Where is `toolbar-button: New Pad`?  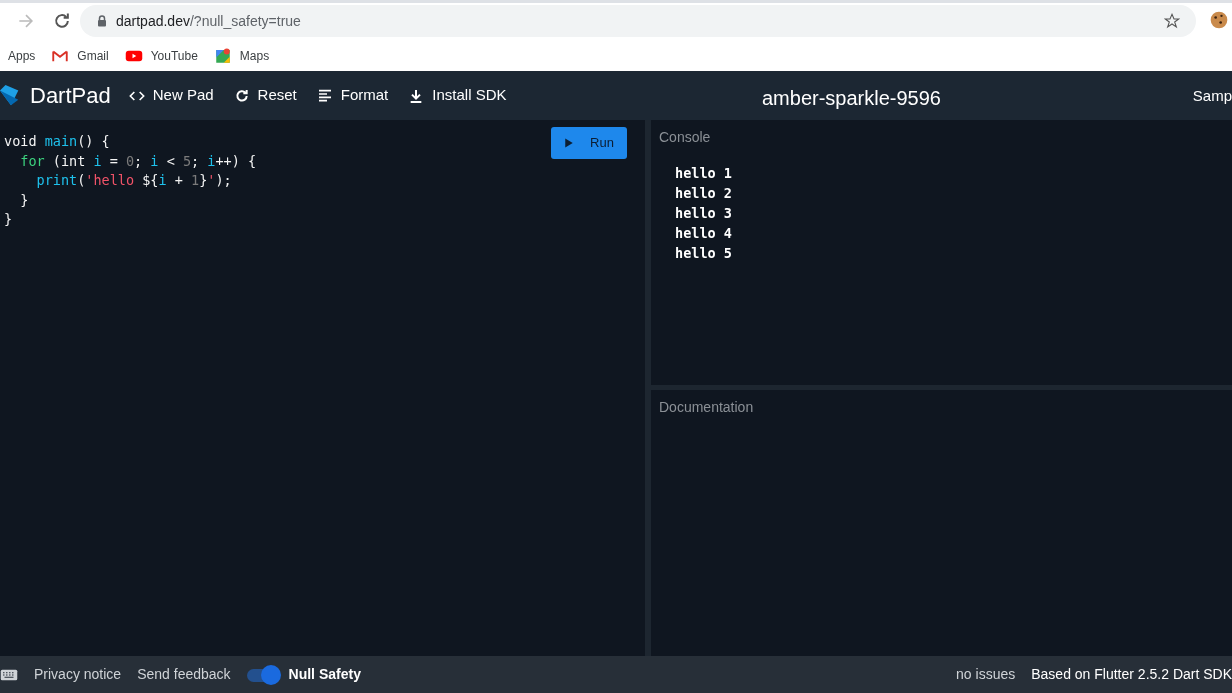 toolbar-button: New Pad is located at coordinates (171, 95).